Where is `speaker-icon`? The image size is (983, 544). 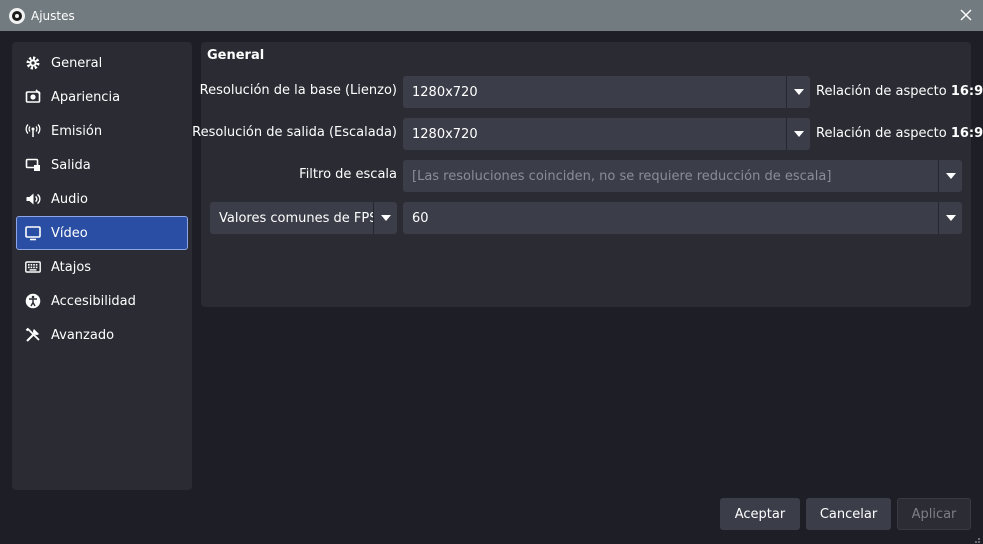
speaker-icon is located at coordinates (33, 199).